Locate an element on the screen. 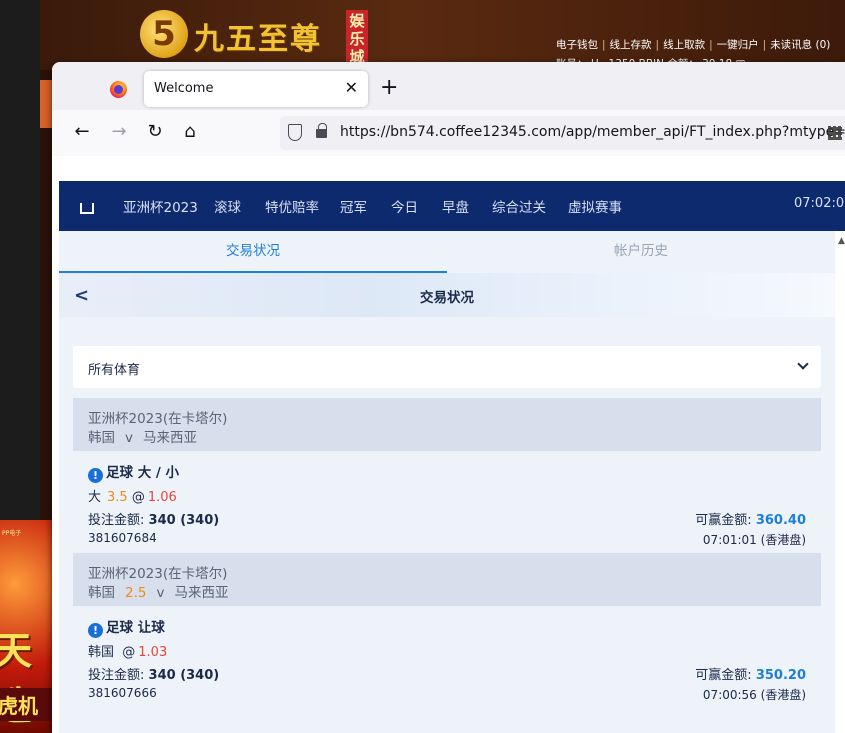 This screenshot has width=845, height=733. bet-type: ! 足球 让球 is located at coordinates (126, 627).